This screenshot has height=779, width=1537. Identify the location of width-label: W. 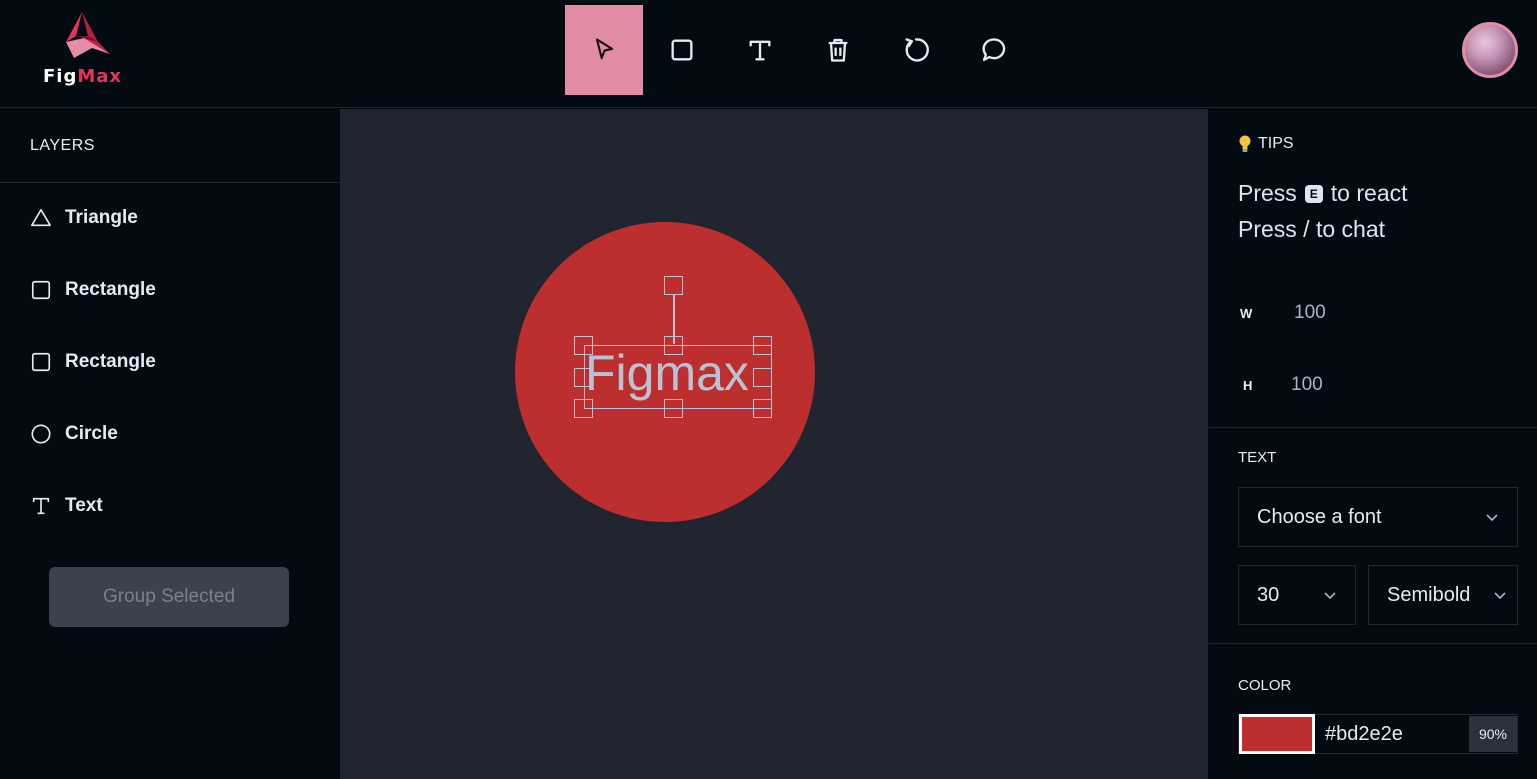
(1246, 313).